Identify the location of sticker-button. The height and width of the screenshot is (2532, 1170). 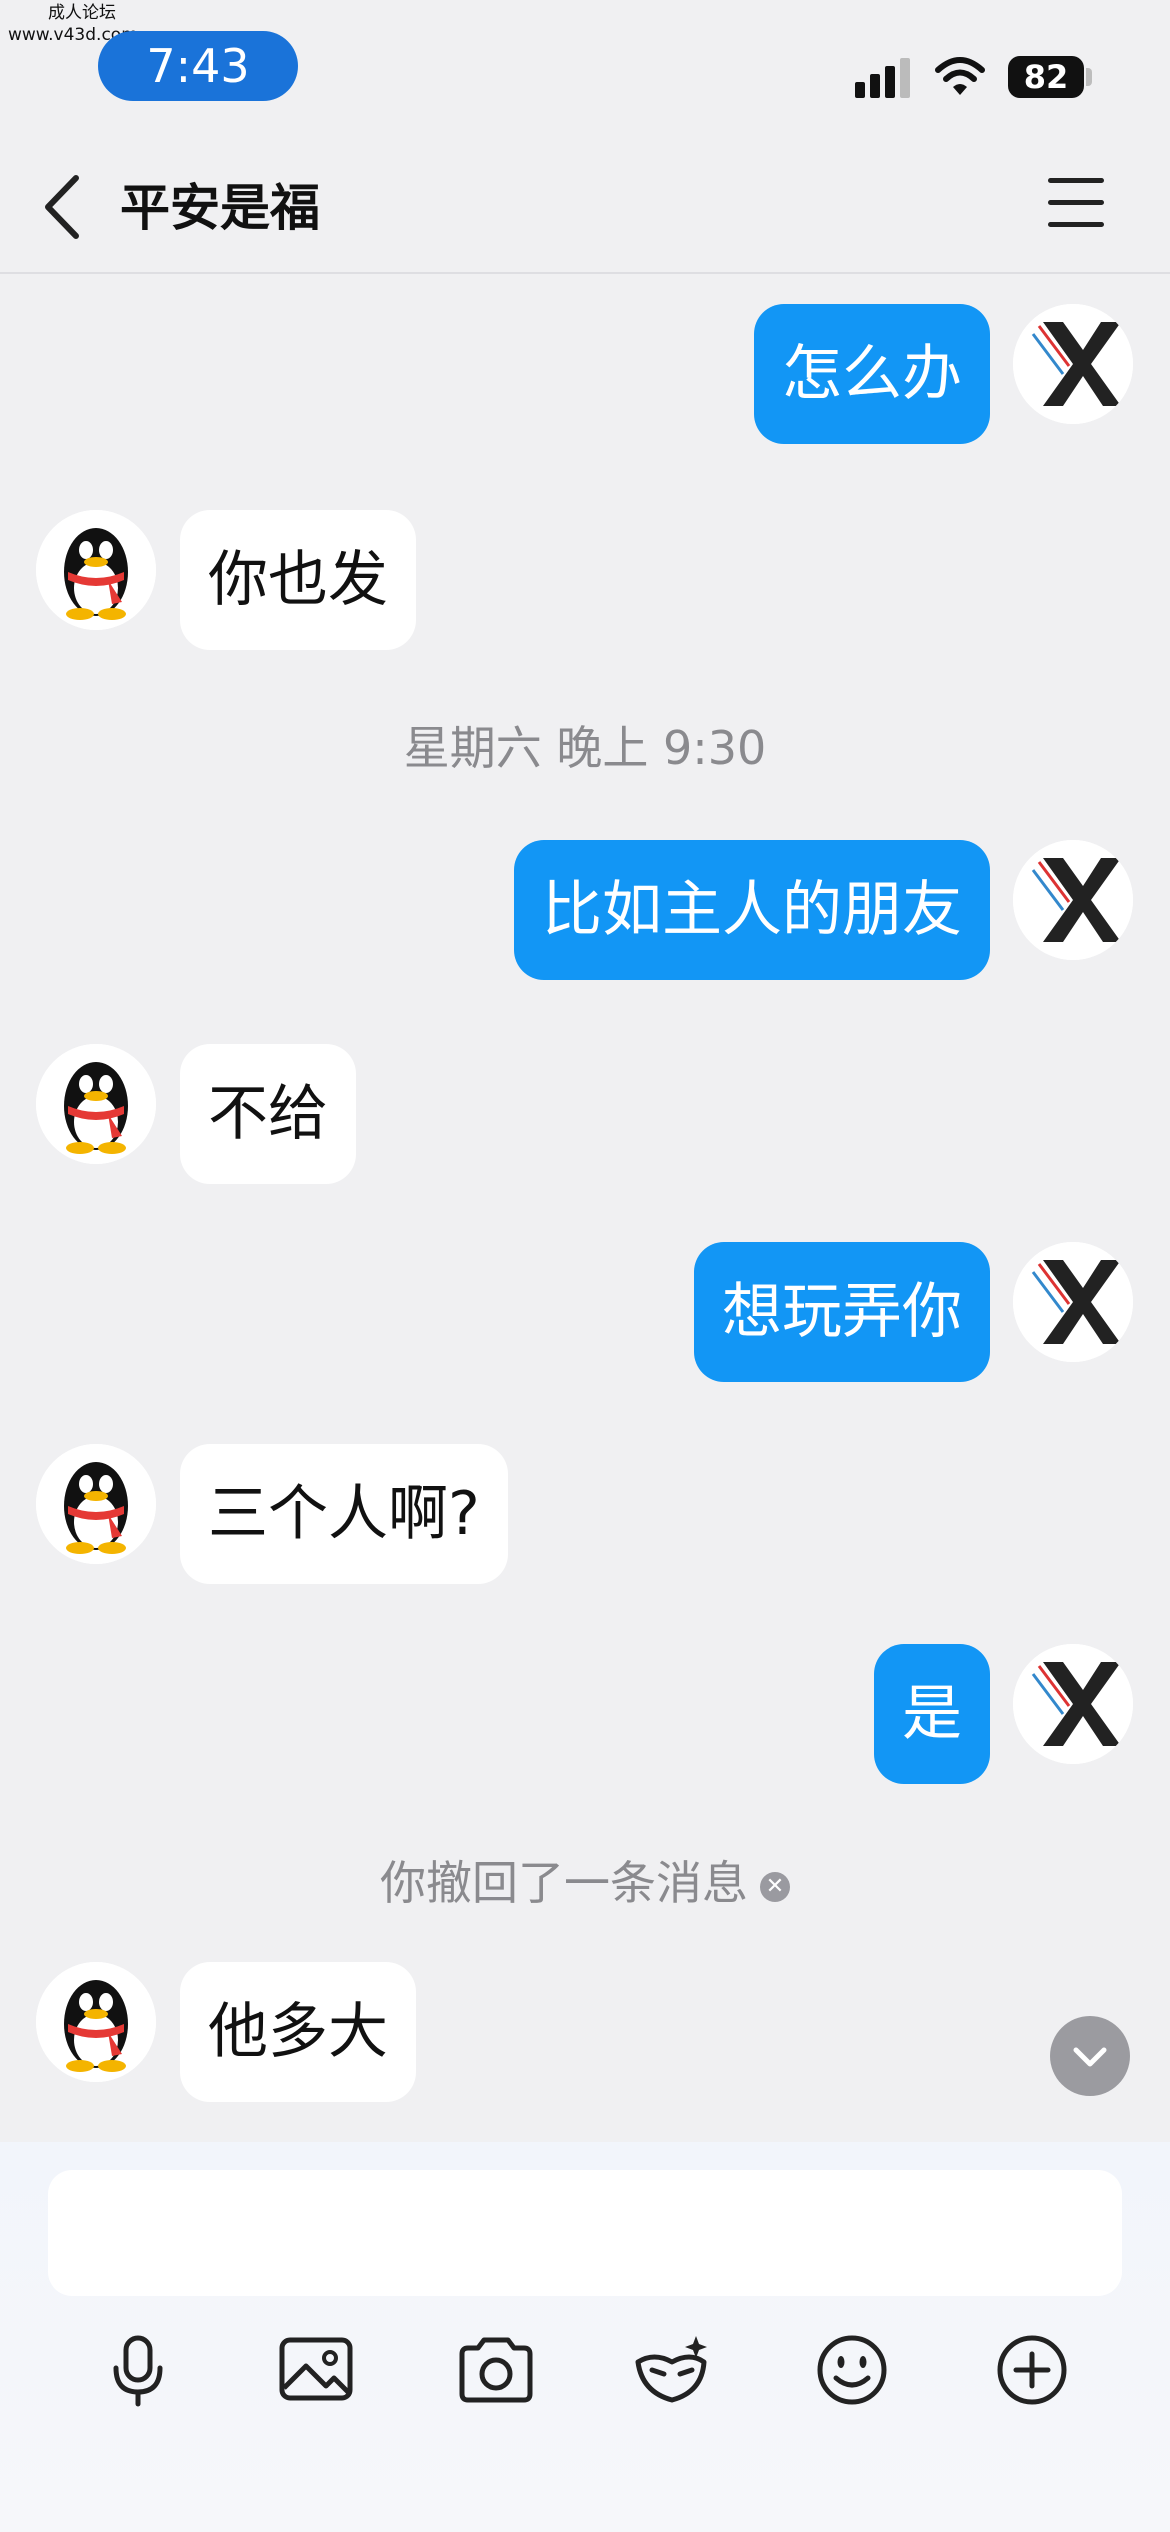
(672, 2370).